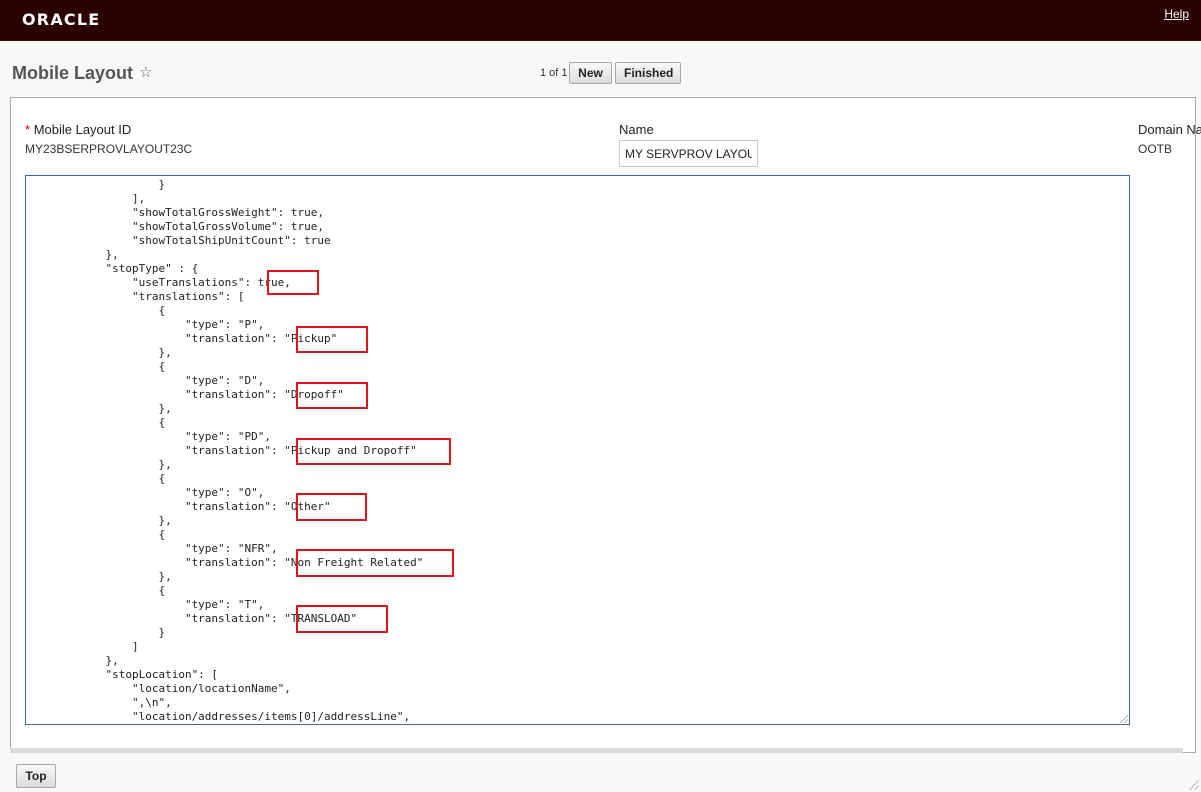  Describe the element at coordinates (1155, 149) in the screenshot. I see `domain-name-value: OOTB` at that location.